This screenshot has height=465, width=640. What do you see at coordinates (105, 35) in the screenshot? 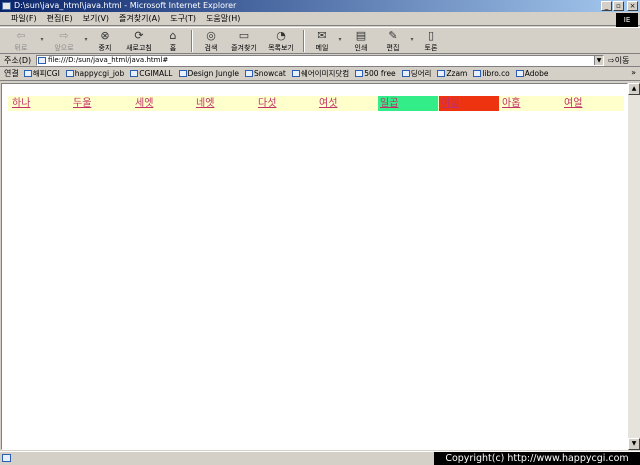
I see `stop-icon: ⊗` at bounding box center [105, 35].